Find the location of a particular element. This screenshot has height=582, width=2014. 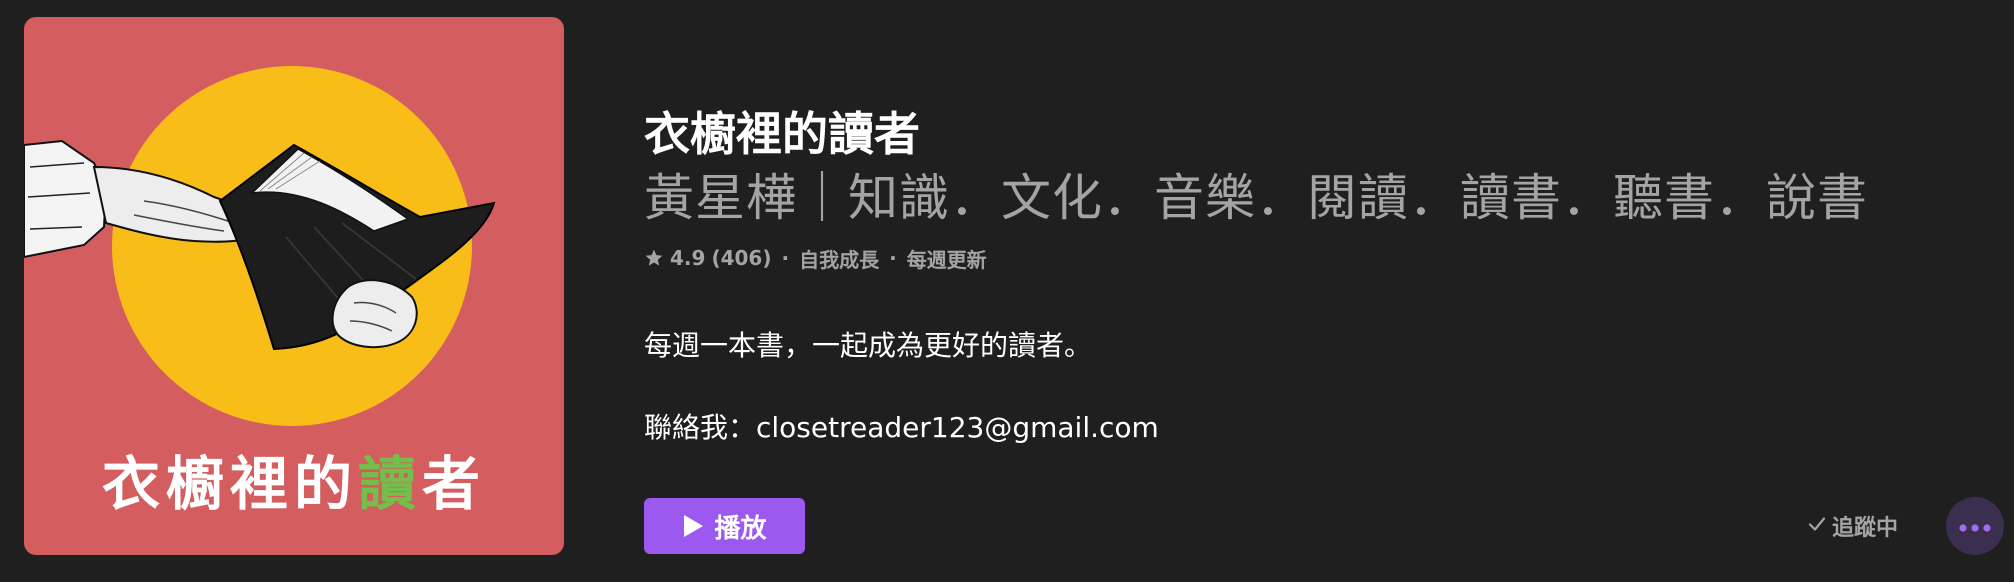

more-icon is located at coordinates (1975, 526).